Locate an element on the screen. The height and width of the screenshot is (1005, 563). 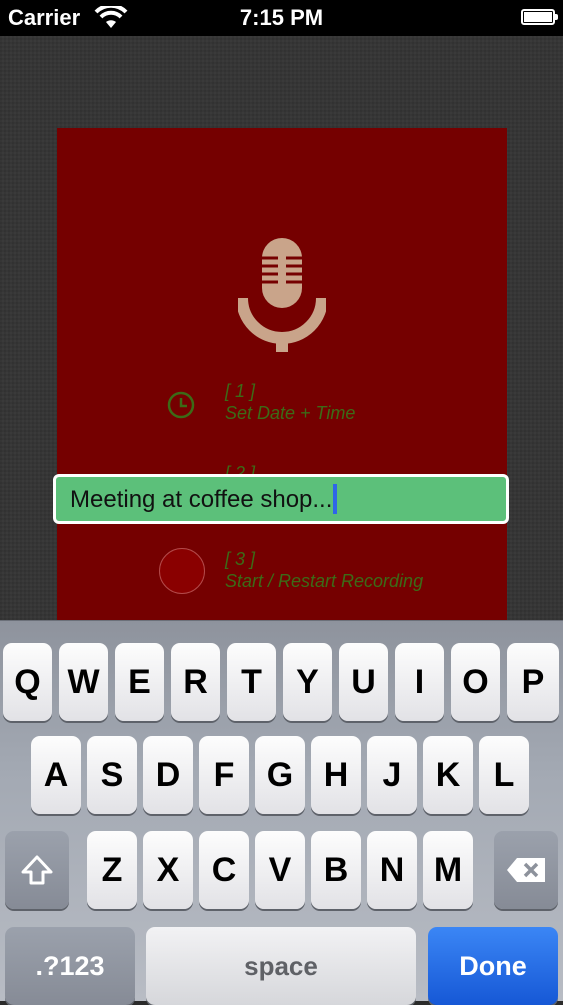
key-u: U is located at coordinates (363, 682).